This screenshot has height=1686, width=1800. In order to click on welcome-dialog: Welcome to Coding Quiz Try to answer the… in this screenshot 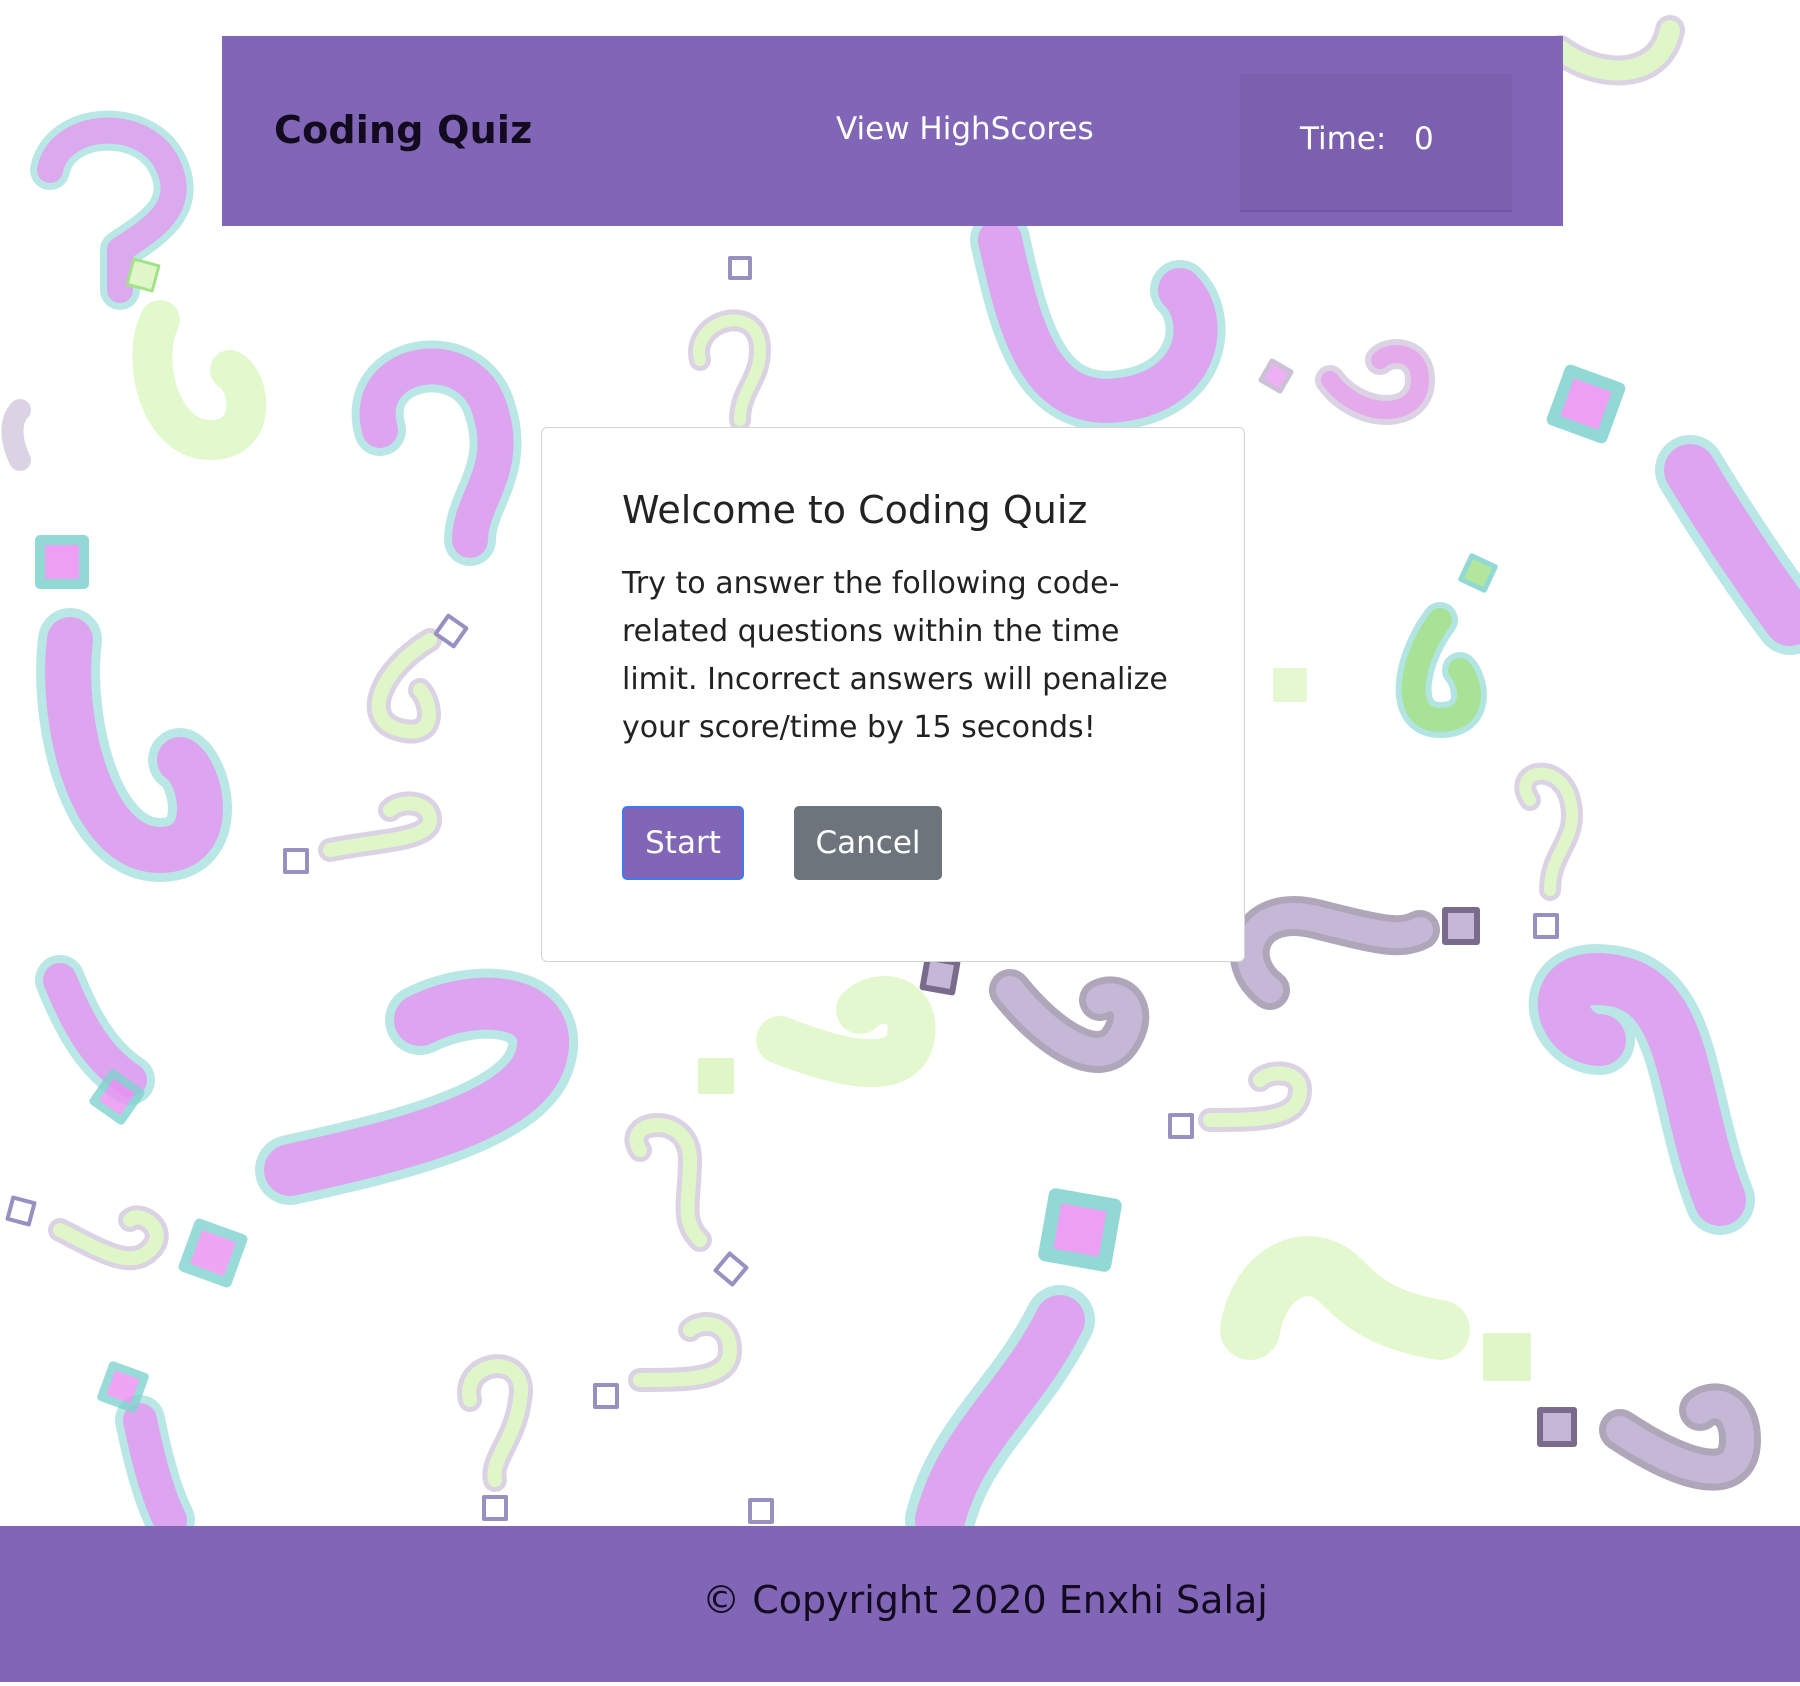, I will do `click(893, 694)`.